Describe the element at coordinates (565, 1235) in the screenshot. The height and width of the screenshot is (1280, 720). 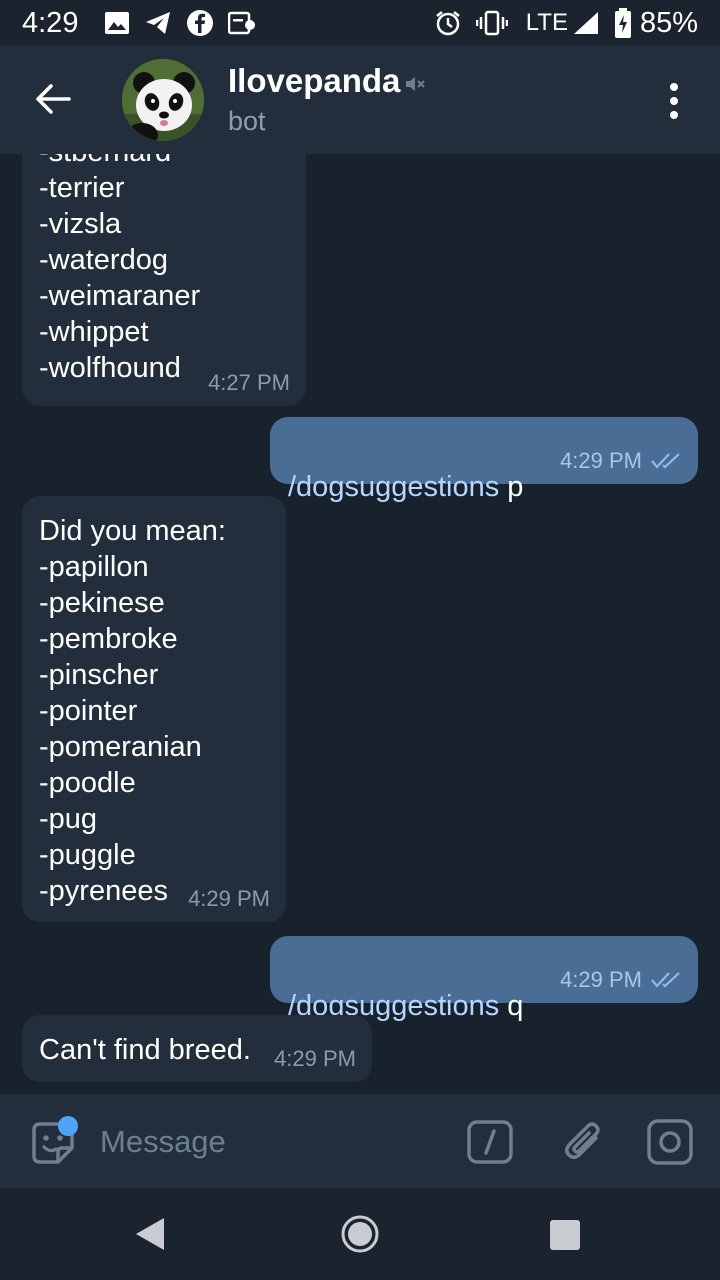
I see `nav-recents-button` at that location.